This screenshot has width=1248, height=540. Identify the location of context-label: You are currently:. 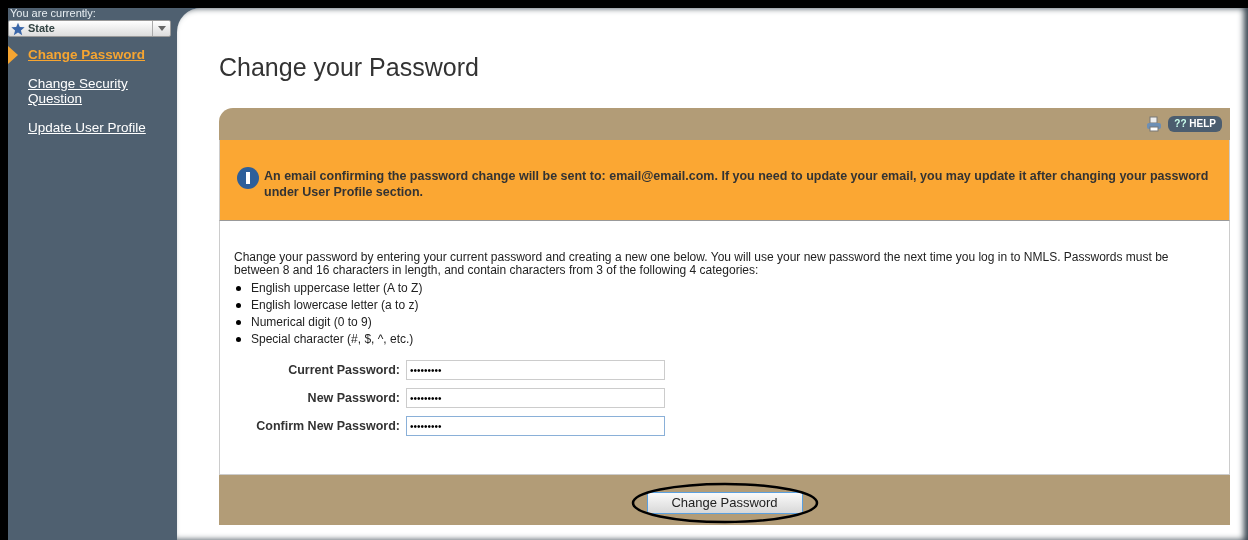
(53, 13).